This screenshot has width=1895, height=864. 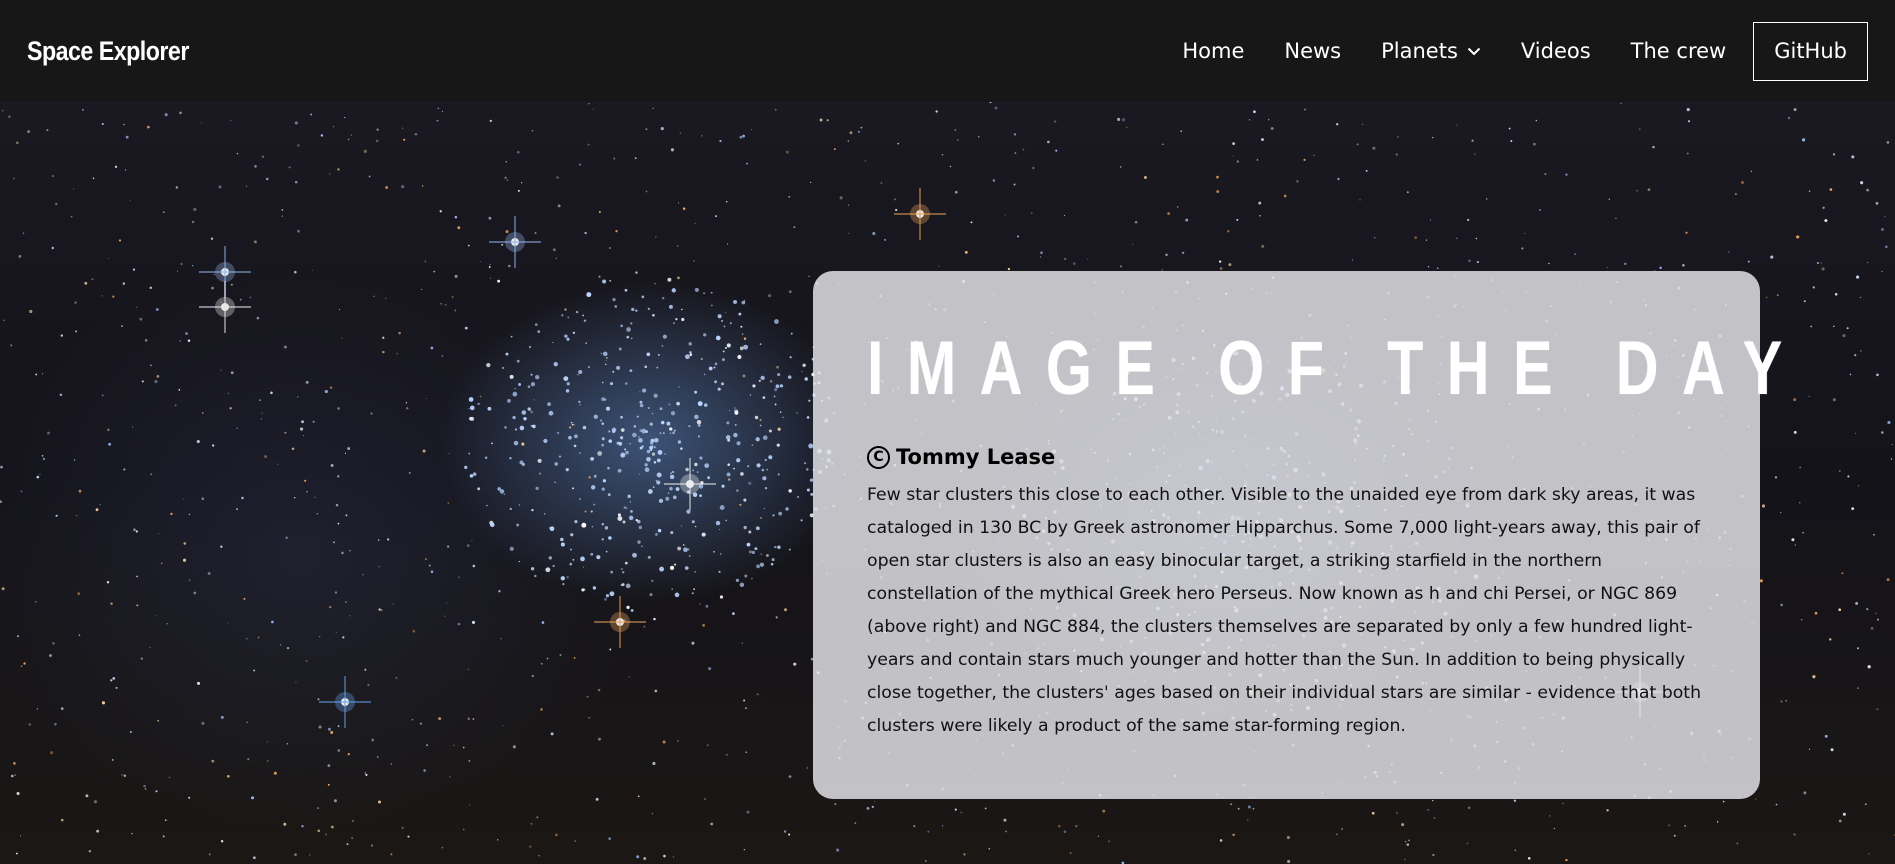 I want to click on github-button: GitHub, so click(x=1810, y=51).